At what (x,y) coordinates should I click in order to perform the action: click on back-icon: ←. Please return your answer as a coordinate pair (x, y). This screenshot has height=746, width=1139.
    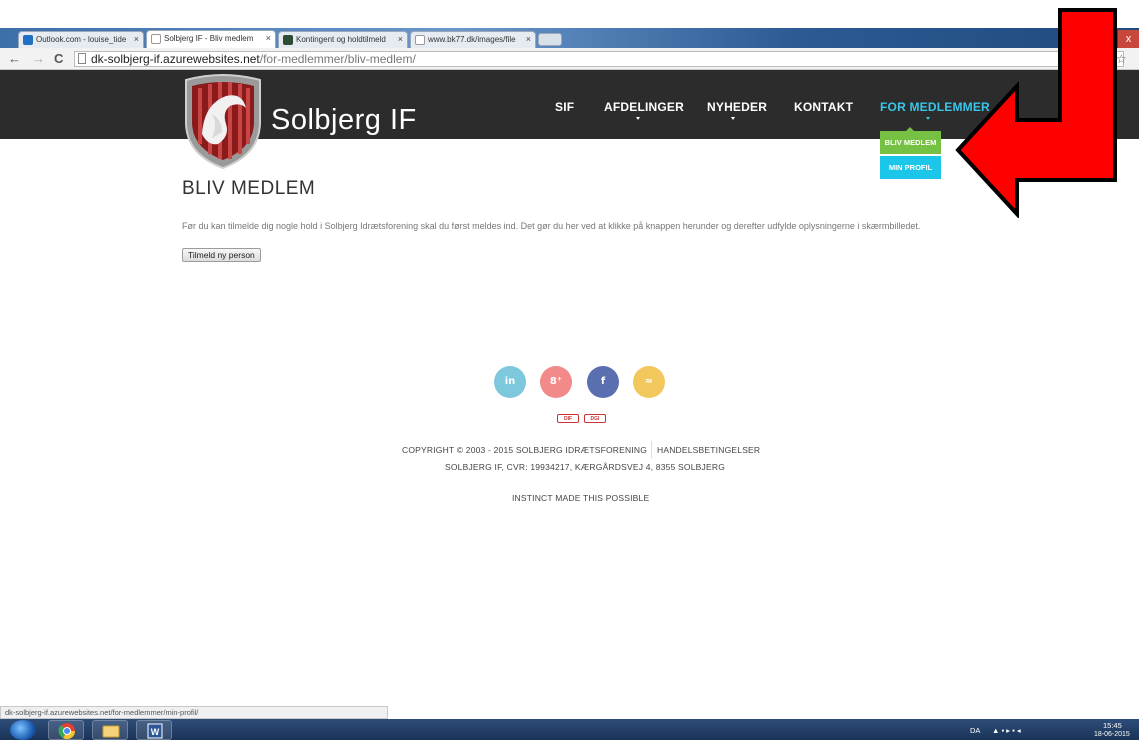
    Looking at the image, I should click on (14, 58).